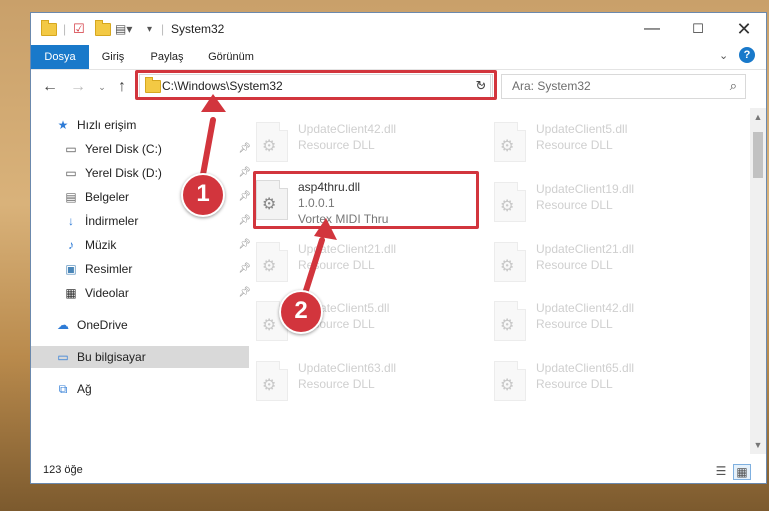 This screenshot has width=769, height=511. What do you see at coordinates (585, 189) in the screenshot?
I see `file-name: UpdateClient19.dll` at bounding box center [585, 189].